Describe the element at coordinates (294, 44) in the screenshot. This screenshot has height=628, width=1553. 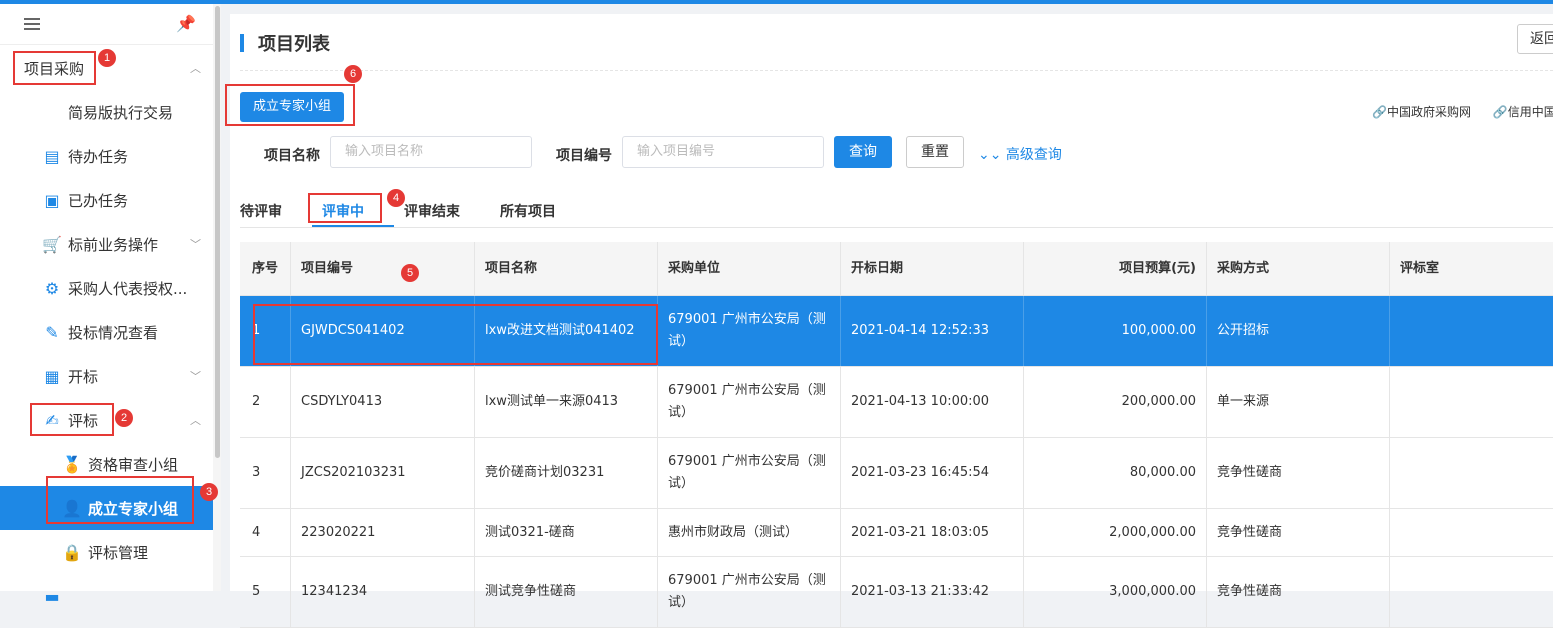
I see `page-title: 项目列表` at that location.